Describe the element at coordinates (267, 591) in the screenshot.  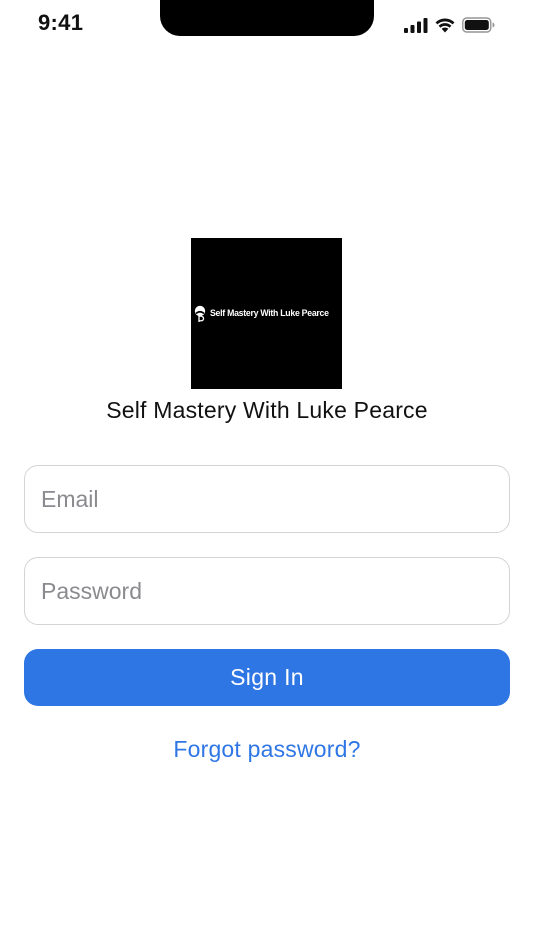
I see `password-field` at that location.